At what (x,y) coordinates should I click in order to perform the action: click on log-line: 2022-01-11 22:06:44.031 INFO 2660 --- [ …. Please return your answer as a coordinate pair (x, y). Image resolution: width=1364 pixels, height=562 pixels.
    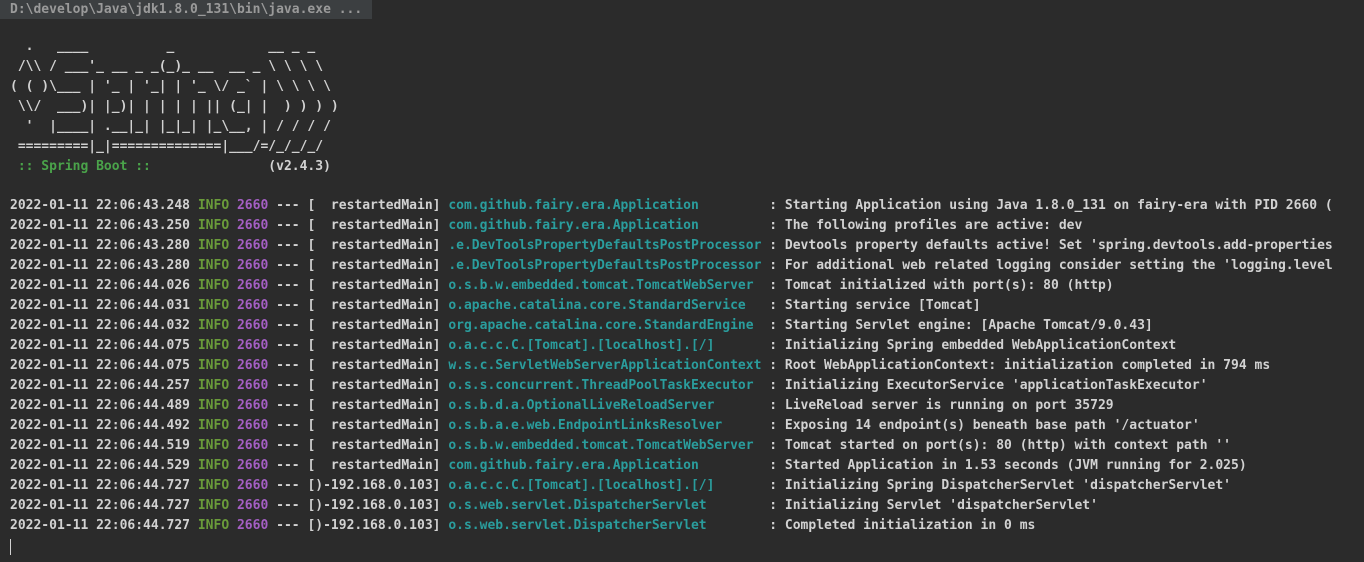
    Looking at the image, I should click on (671, 306).